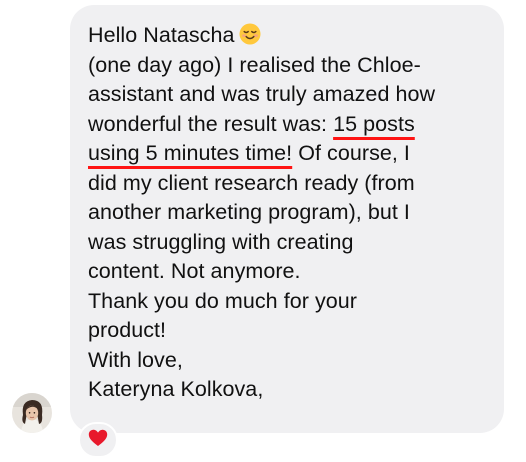 The width and height of the screenshot is (526, 462). What do you see at coordinates (161, 35) in the screenshot?
I see `greeting-text: Hello Natascha` at bounding box center [161, 35].